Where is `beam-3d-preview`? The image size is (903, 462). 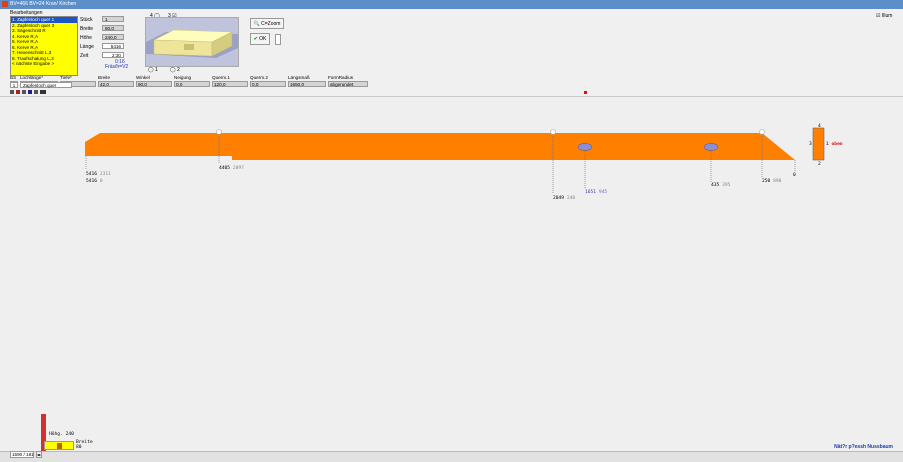 beam-3d-preview is located at coordinates (192, 42).